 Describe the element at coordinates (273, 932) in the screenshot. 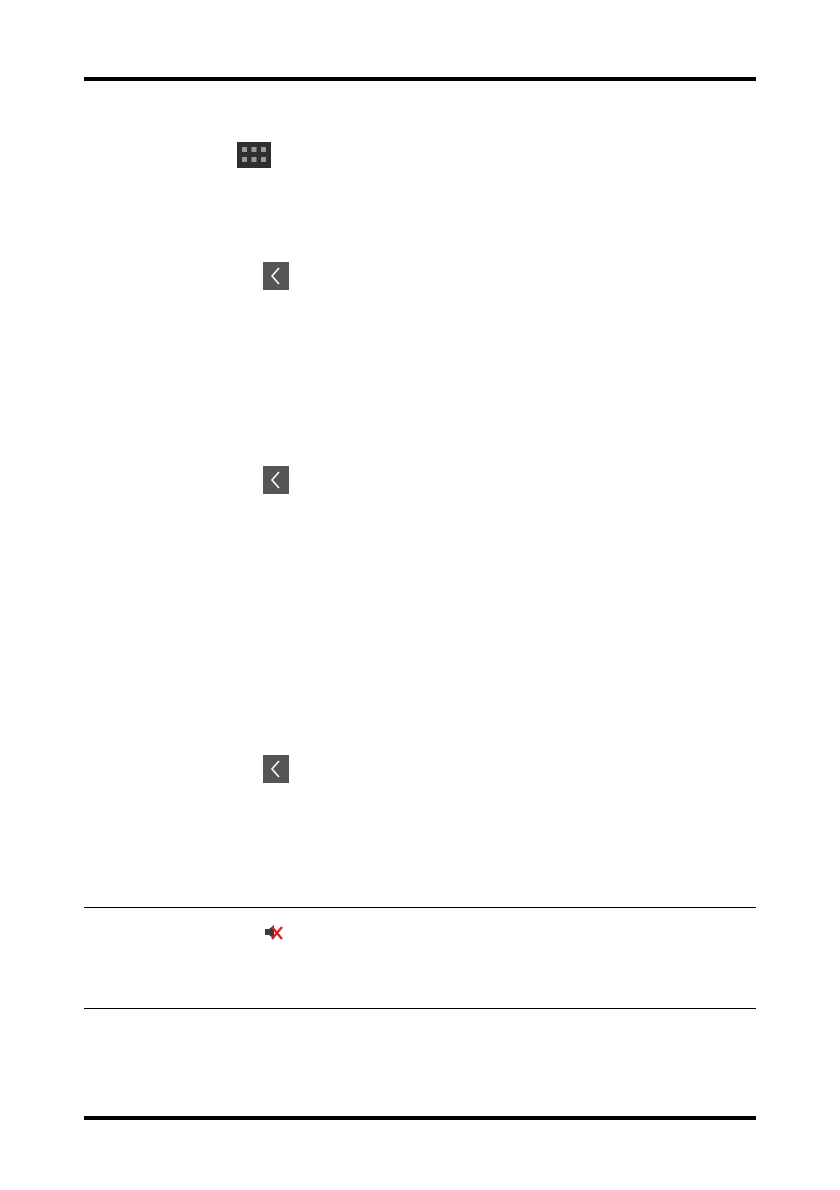

I see `alarm-audio-off-icon` at that location.